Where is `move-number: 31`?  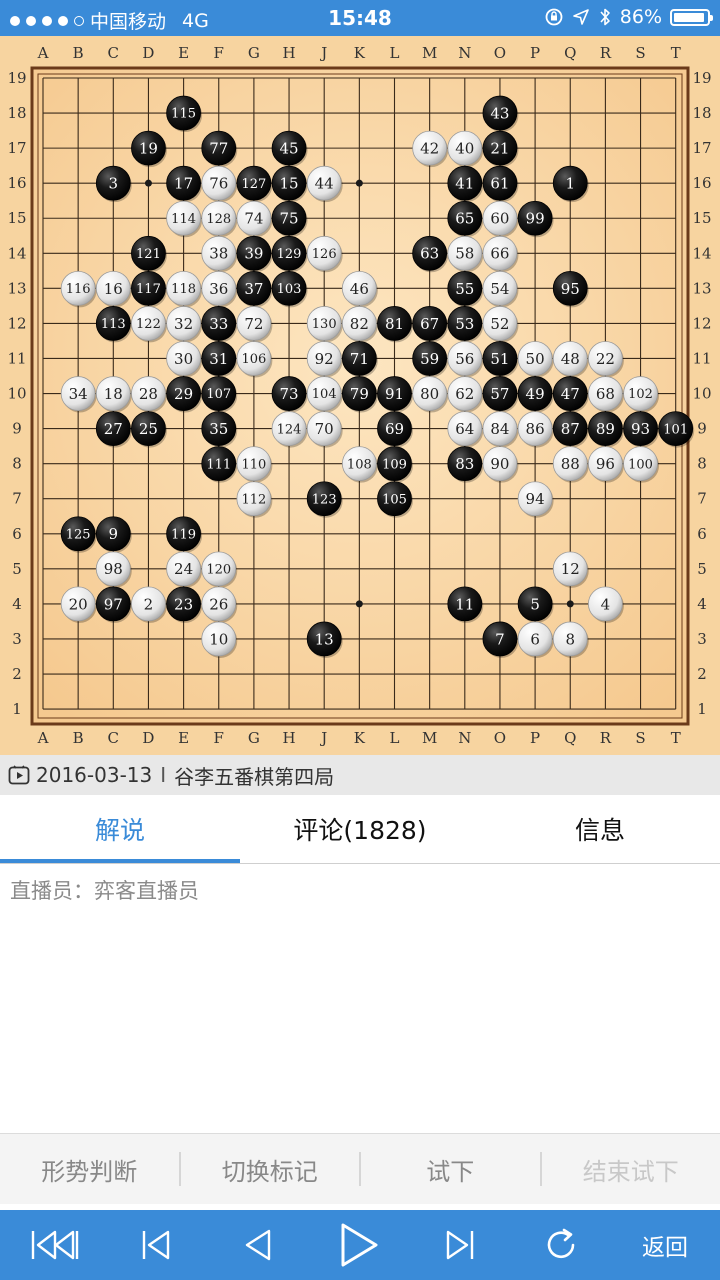
move-number: 31 is located at coordinates (218, 359).